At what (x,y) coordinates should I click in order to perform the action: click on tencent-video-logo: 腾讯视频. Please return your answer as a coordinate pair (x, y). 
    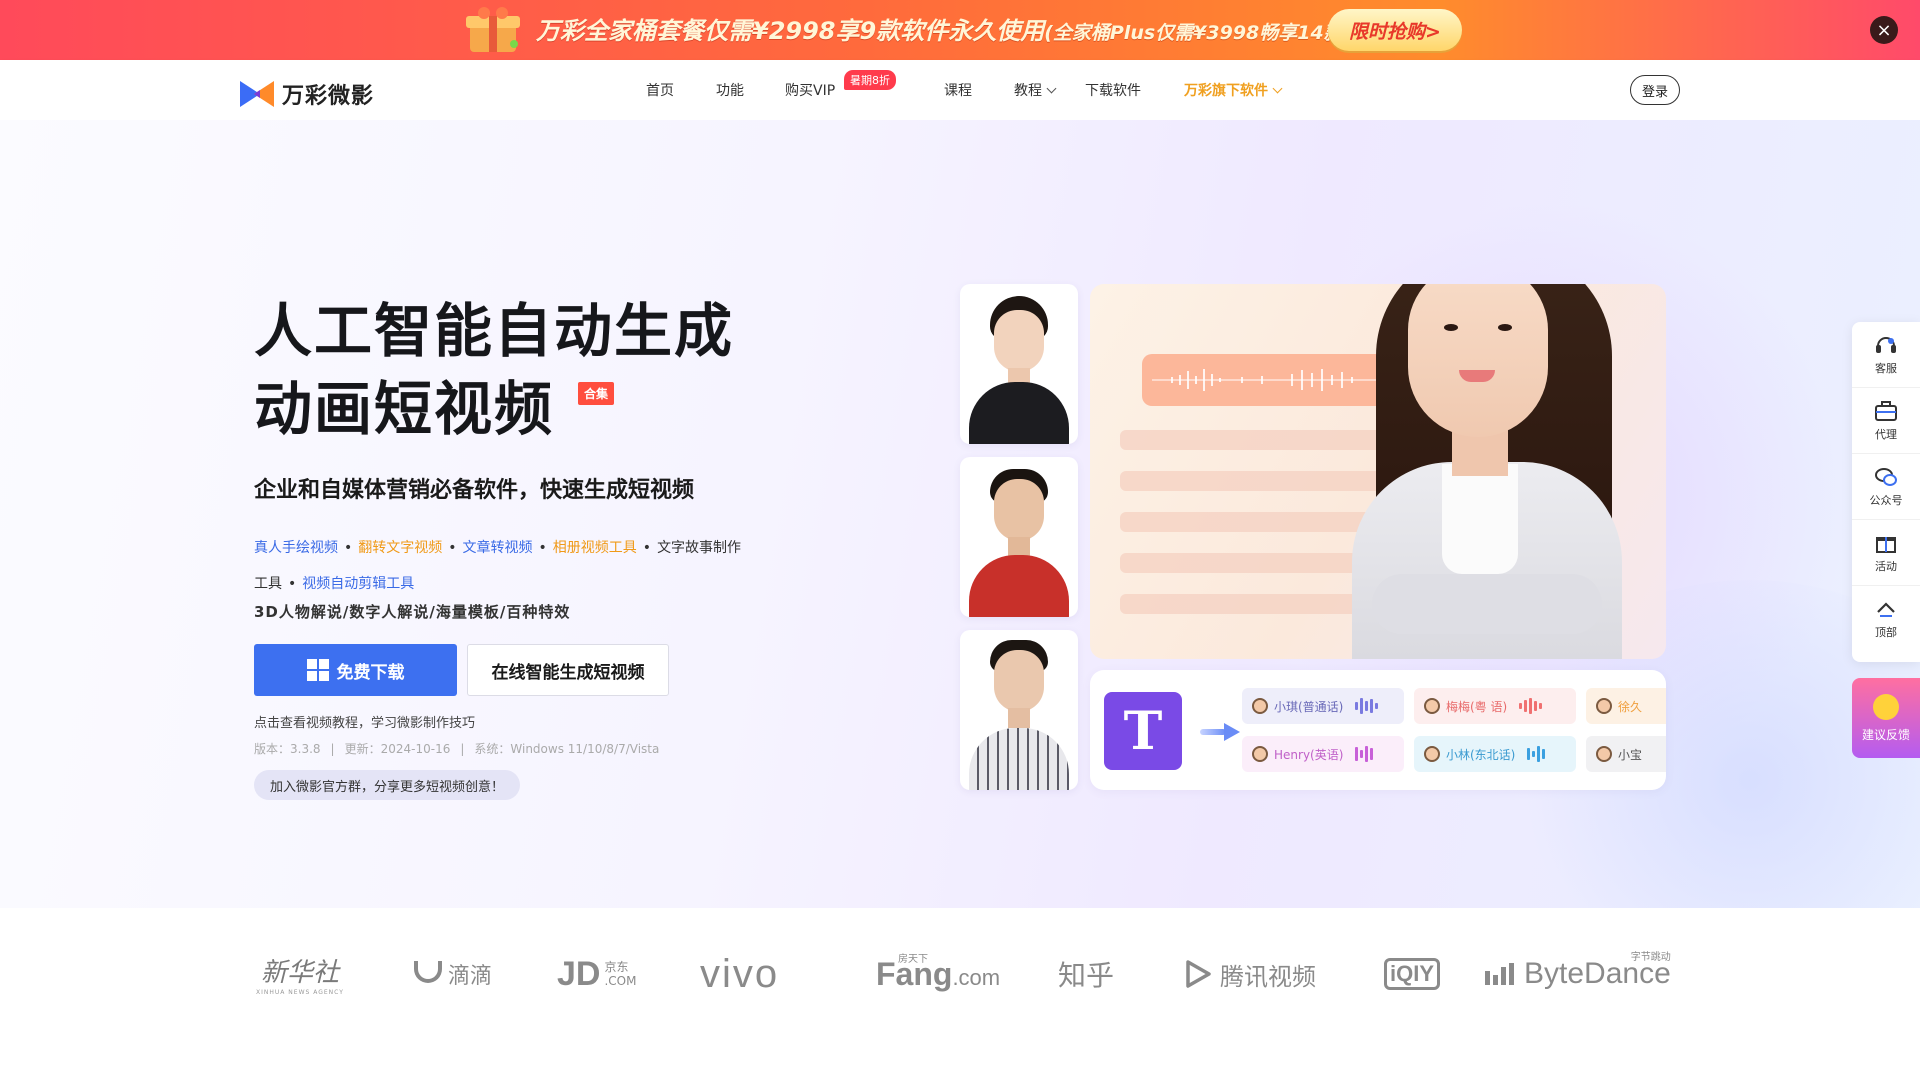
    Looking at the image, I should click on (1249, 974).